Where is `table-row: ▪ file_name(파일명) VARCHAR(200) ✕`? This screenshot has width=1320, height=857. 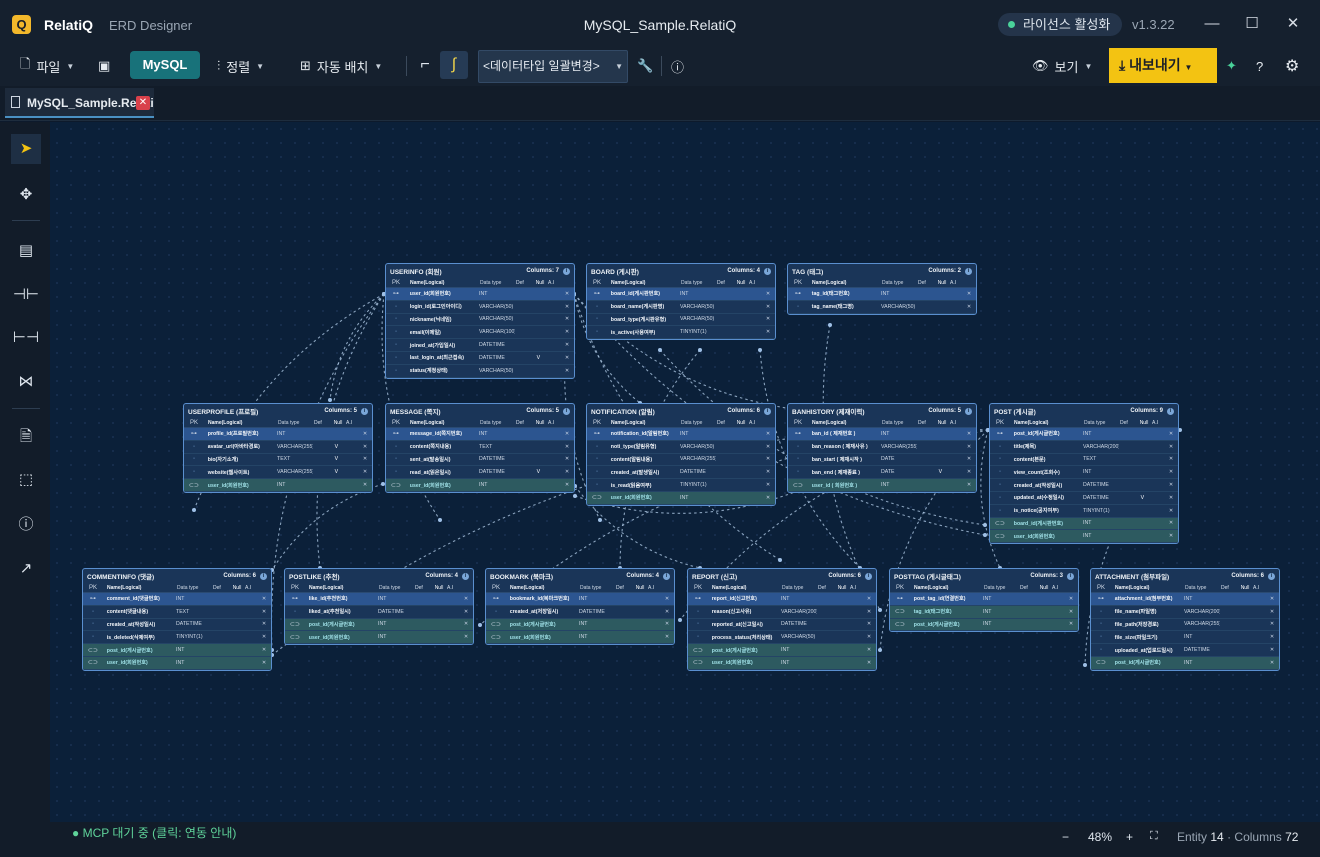 table-row: ▪ file_name(파일명) VARCHAR(200) ✕ is located at coordinates (1185, 612).